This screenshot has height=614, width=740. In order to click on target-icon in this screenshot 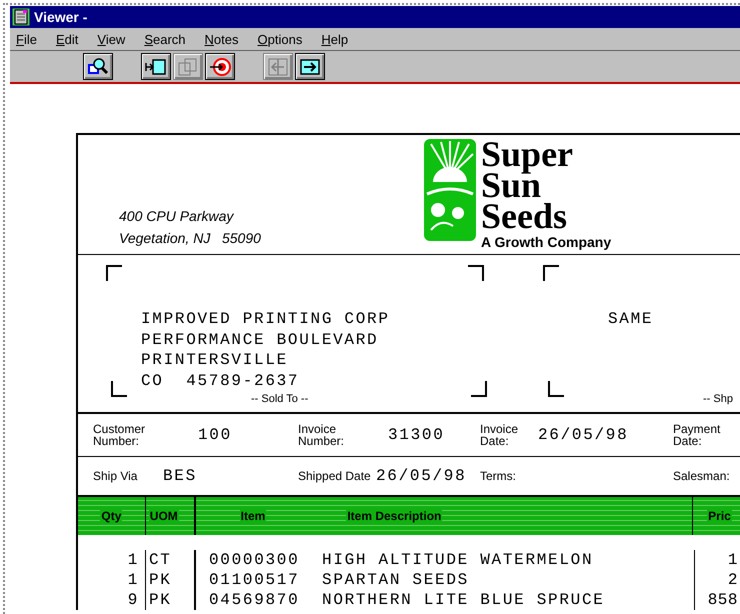, I will do `click(220, 66)`.